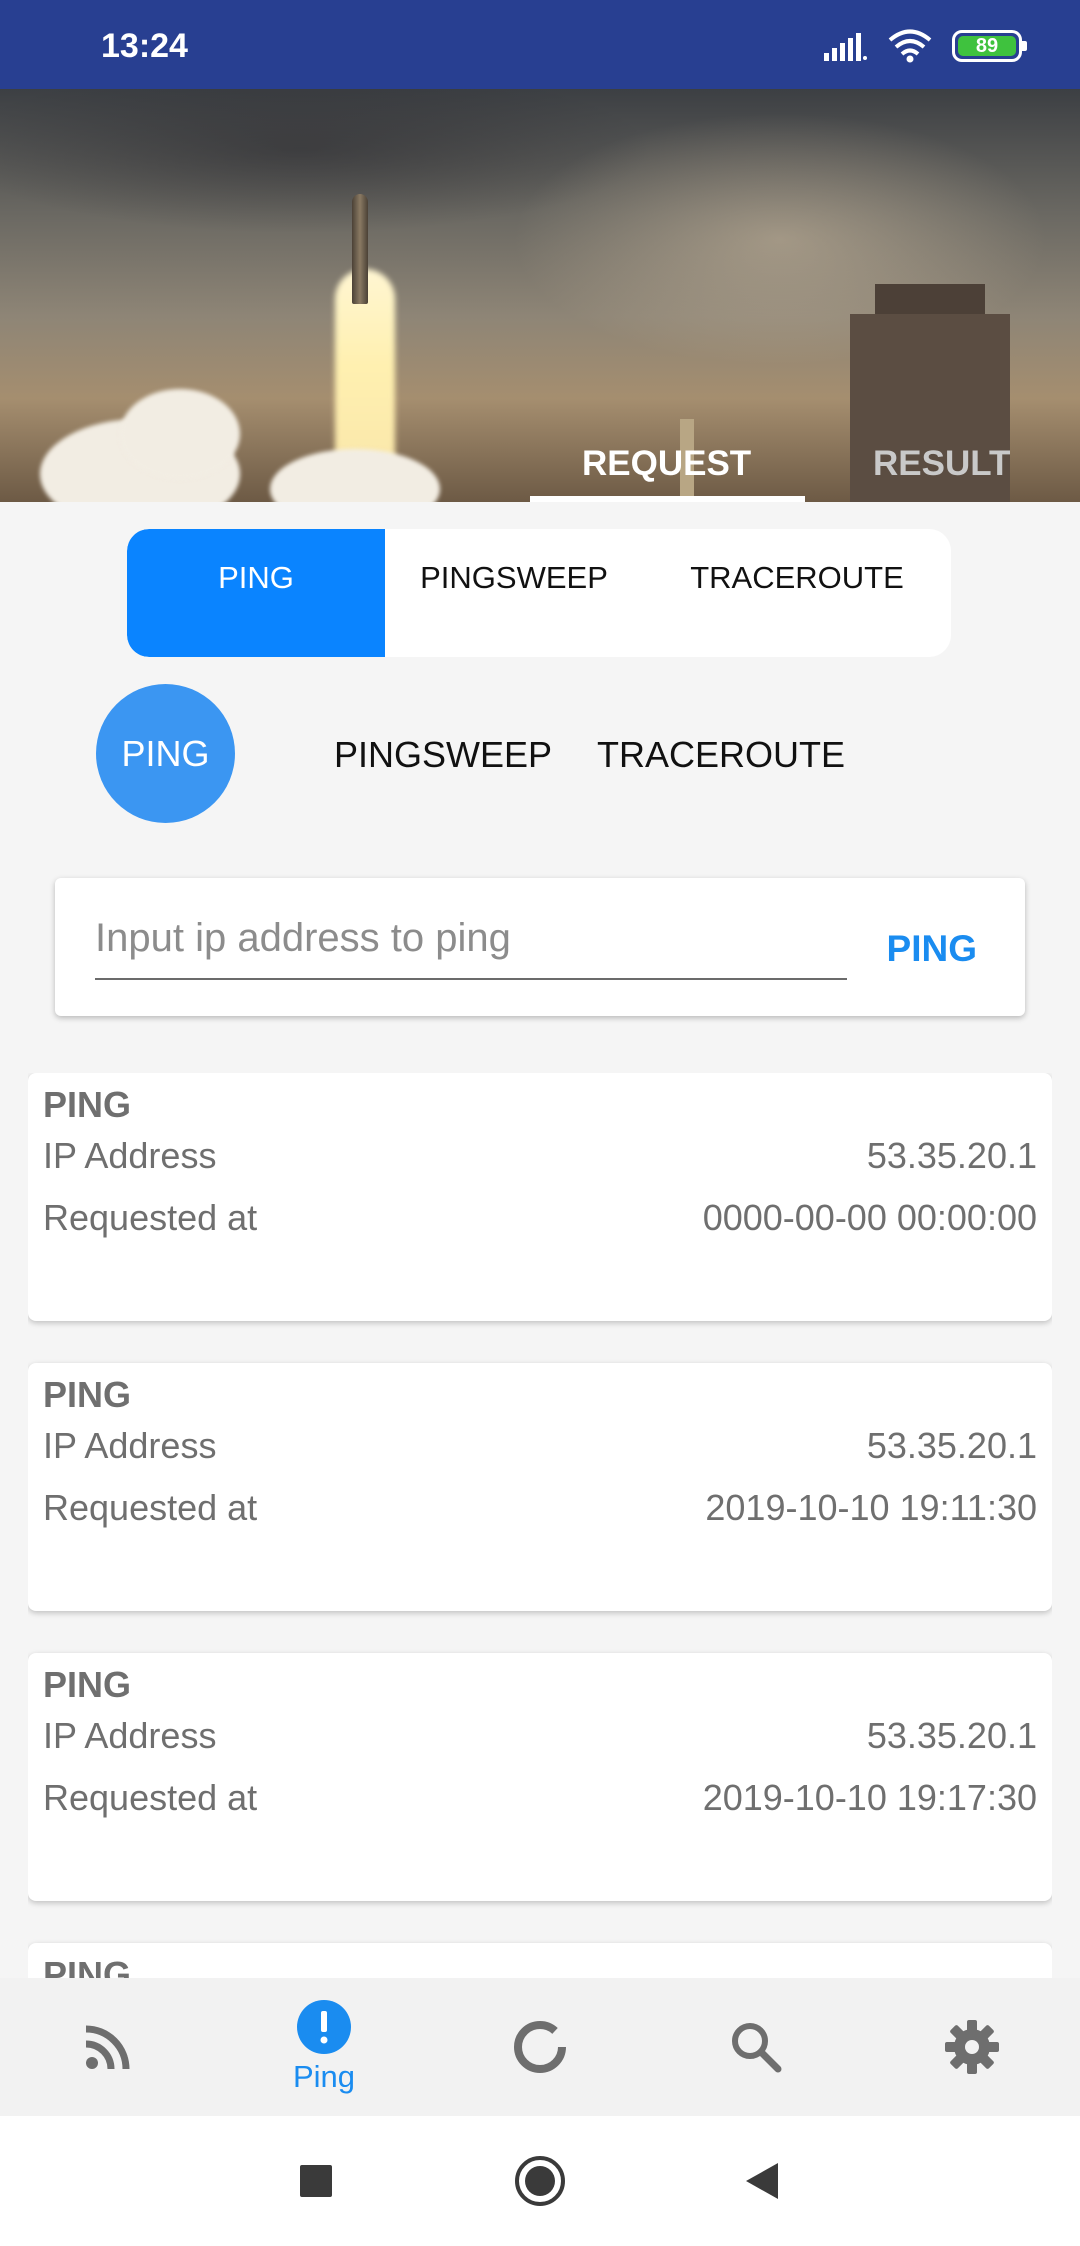 This screenshot has width=1080, height=2246. I want to click on time-value: 2019-10-10 19:11:30, so click(871, 1507).